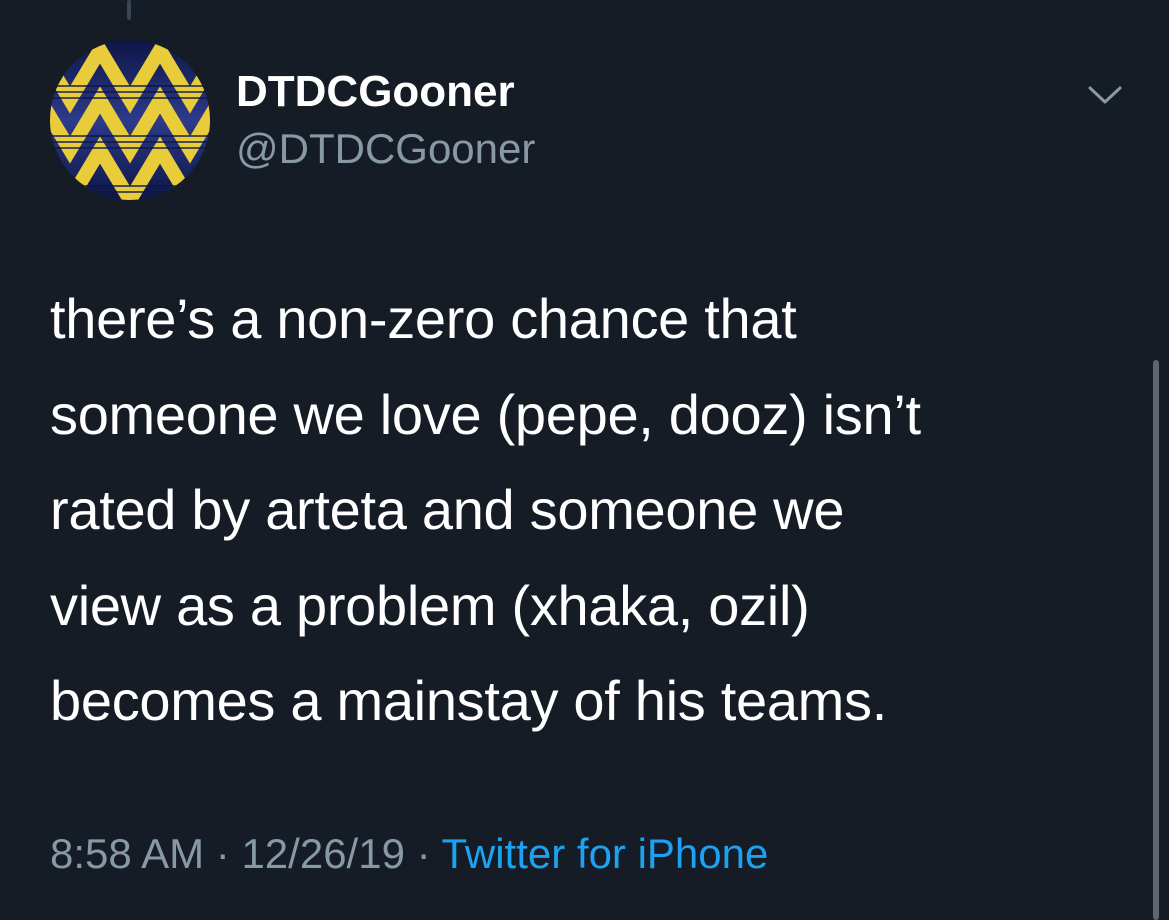  I want to click on avatar, so click(130, 120).